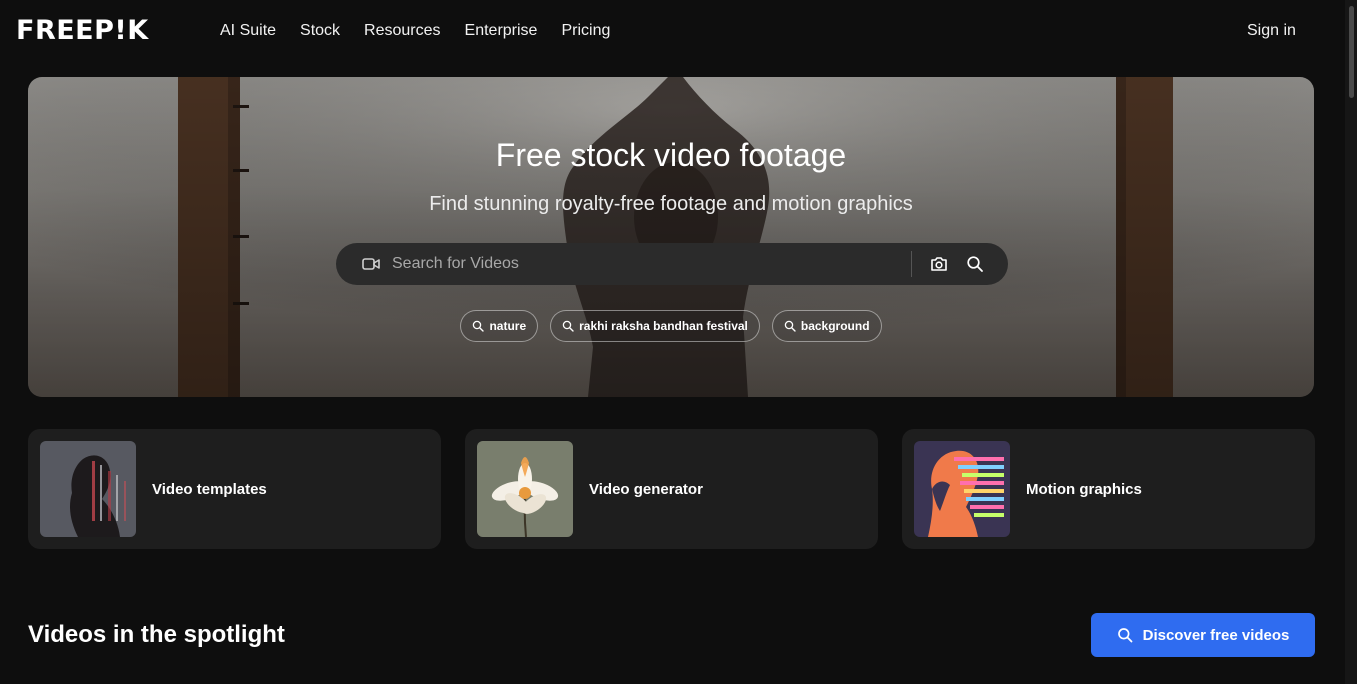  I want to click on nav-pricing: Pricing, so click(585, 31).